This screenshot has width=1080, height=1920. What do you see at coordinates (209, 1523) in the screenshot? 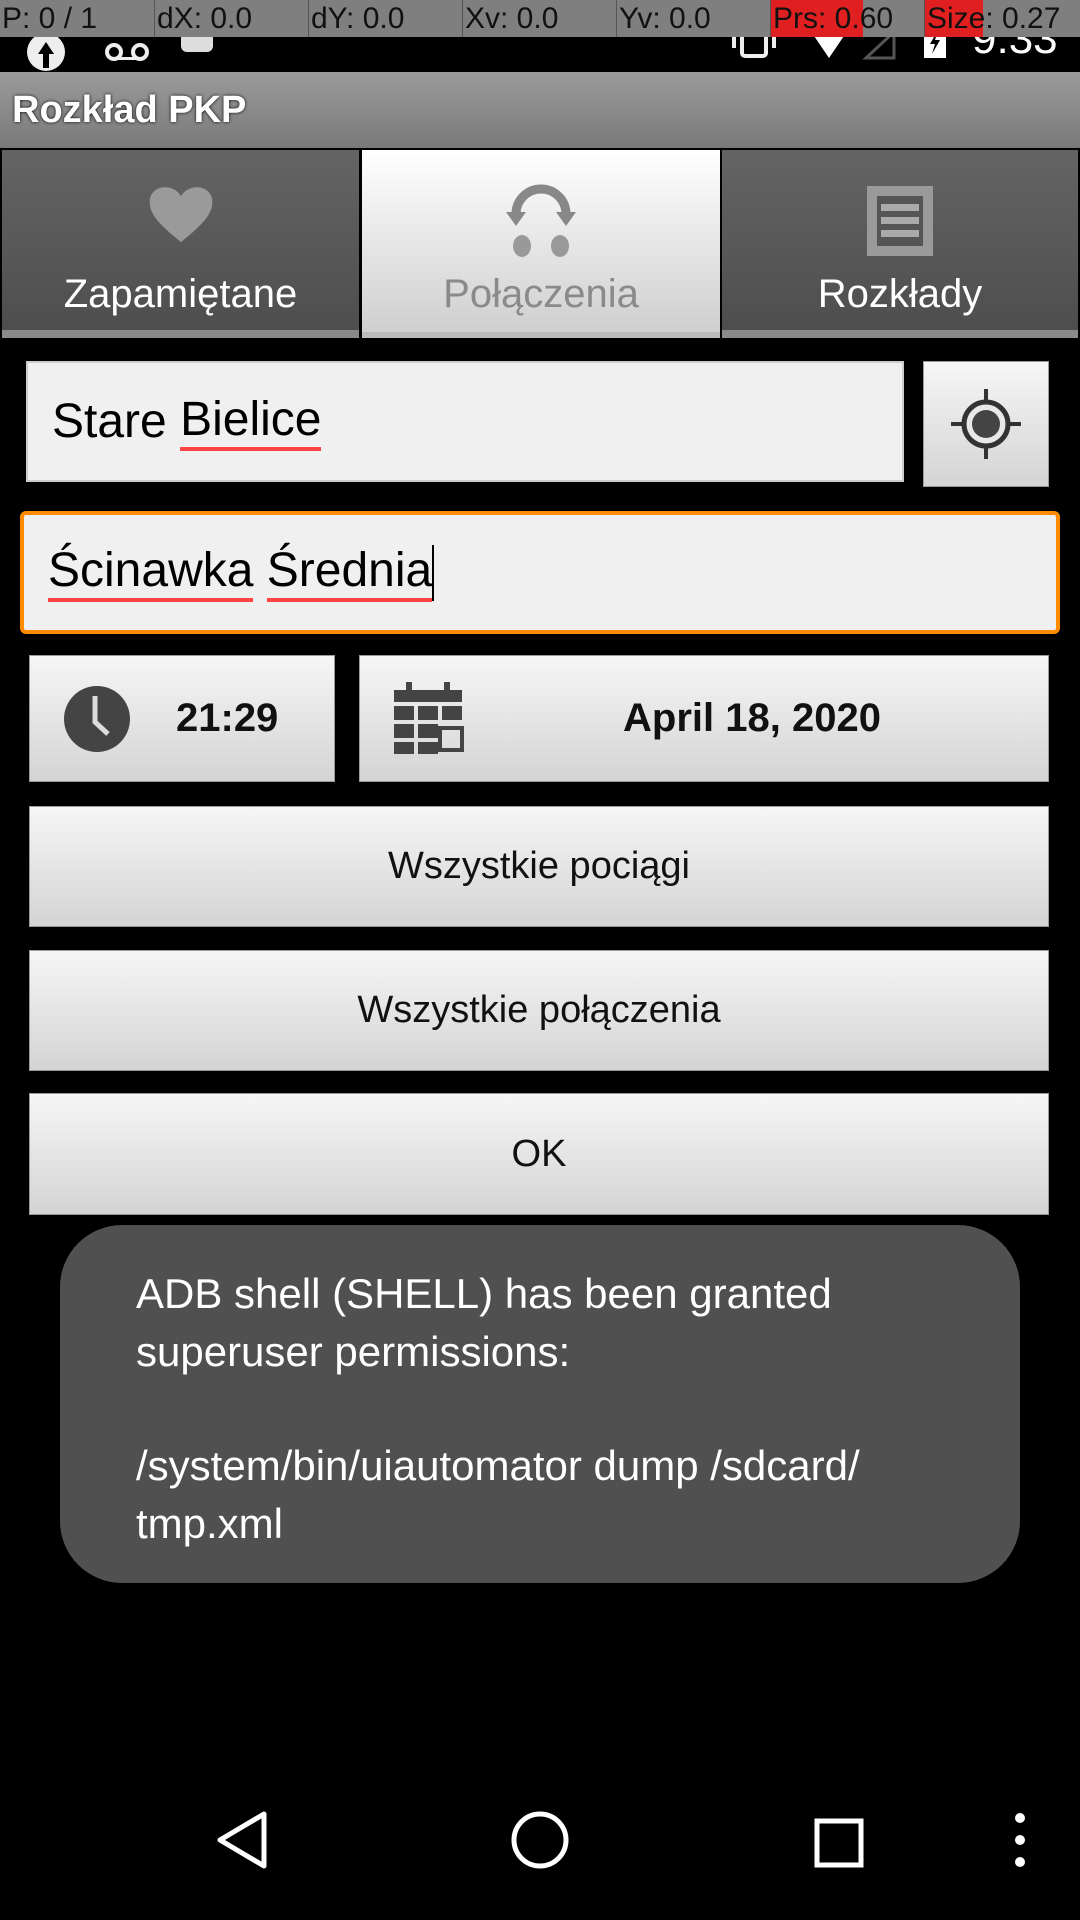
I see `toast-line: tmp.xml` at bounding box center [209, 1523].